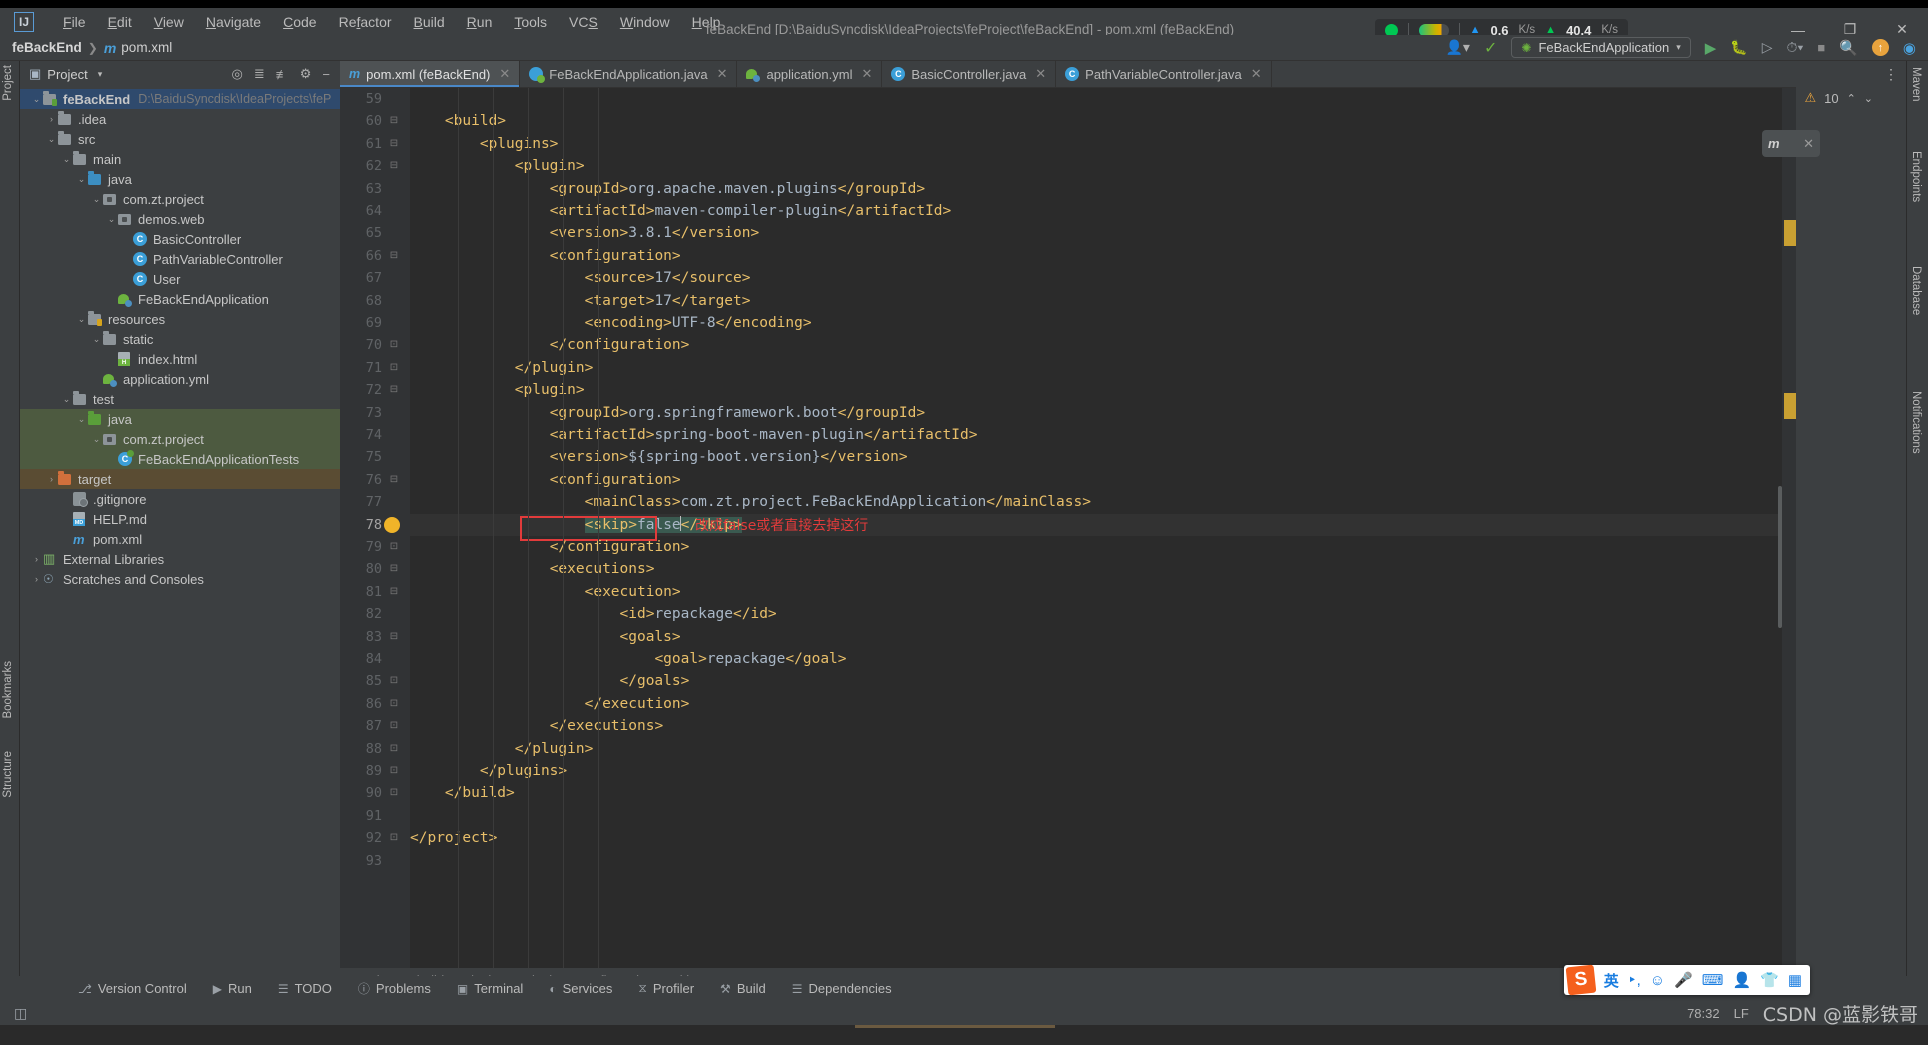 This screenshot has height=1045, width=1928. What do you see at coordinates (120, 22) in the screenshot?
I see `menu-item-edit: Edit` at bounding box center [120, 22].